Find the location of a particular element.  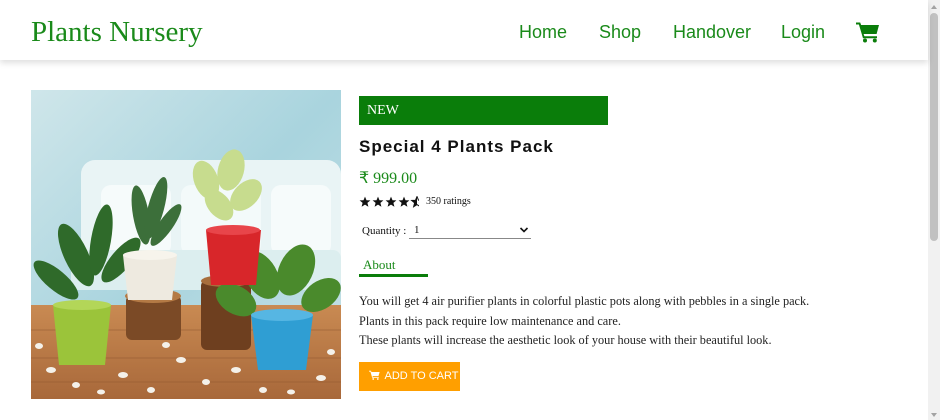

scroll-down-arrow-icon is located at coordinates (934, 414).